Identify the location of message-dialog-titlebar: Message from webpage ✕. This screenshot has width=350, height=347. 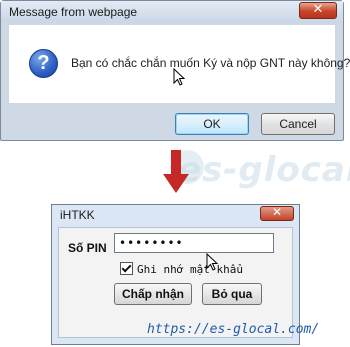
(172, 12).